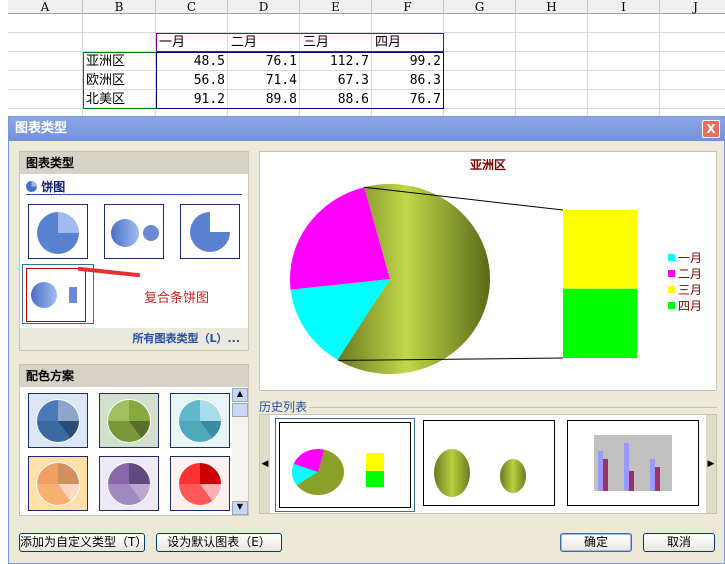 The image size is (725, 564). Describe the element at coordinates (316, 42) in the screenshot. I see `month-header: 三月` at that location.